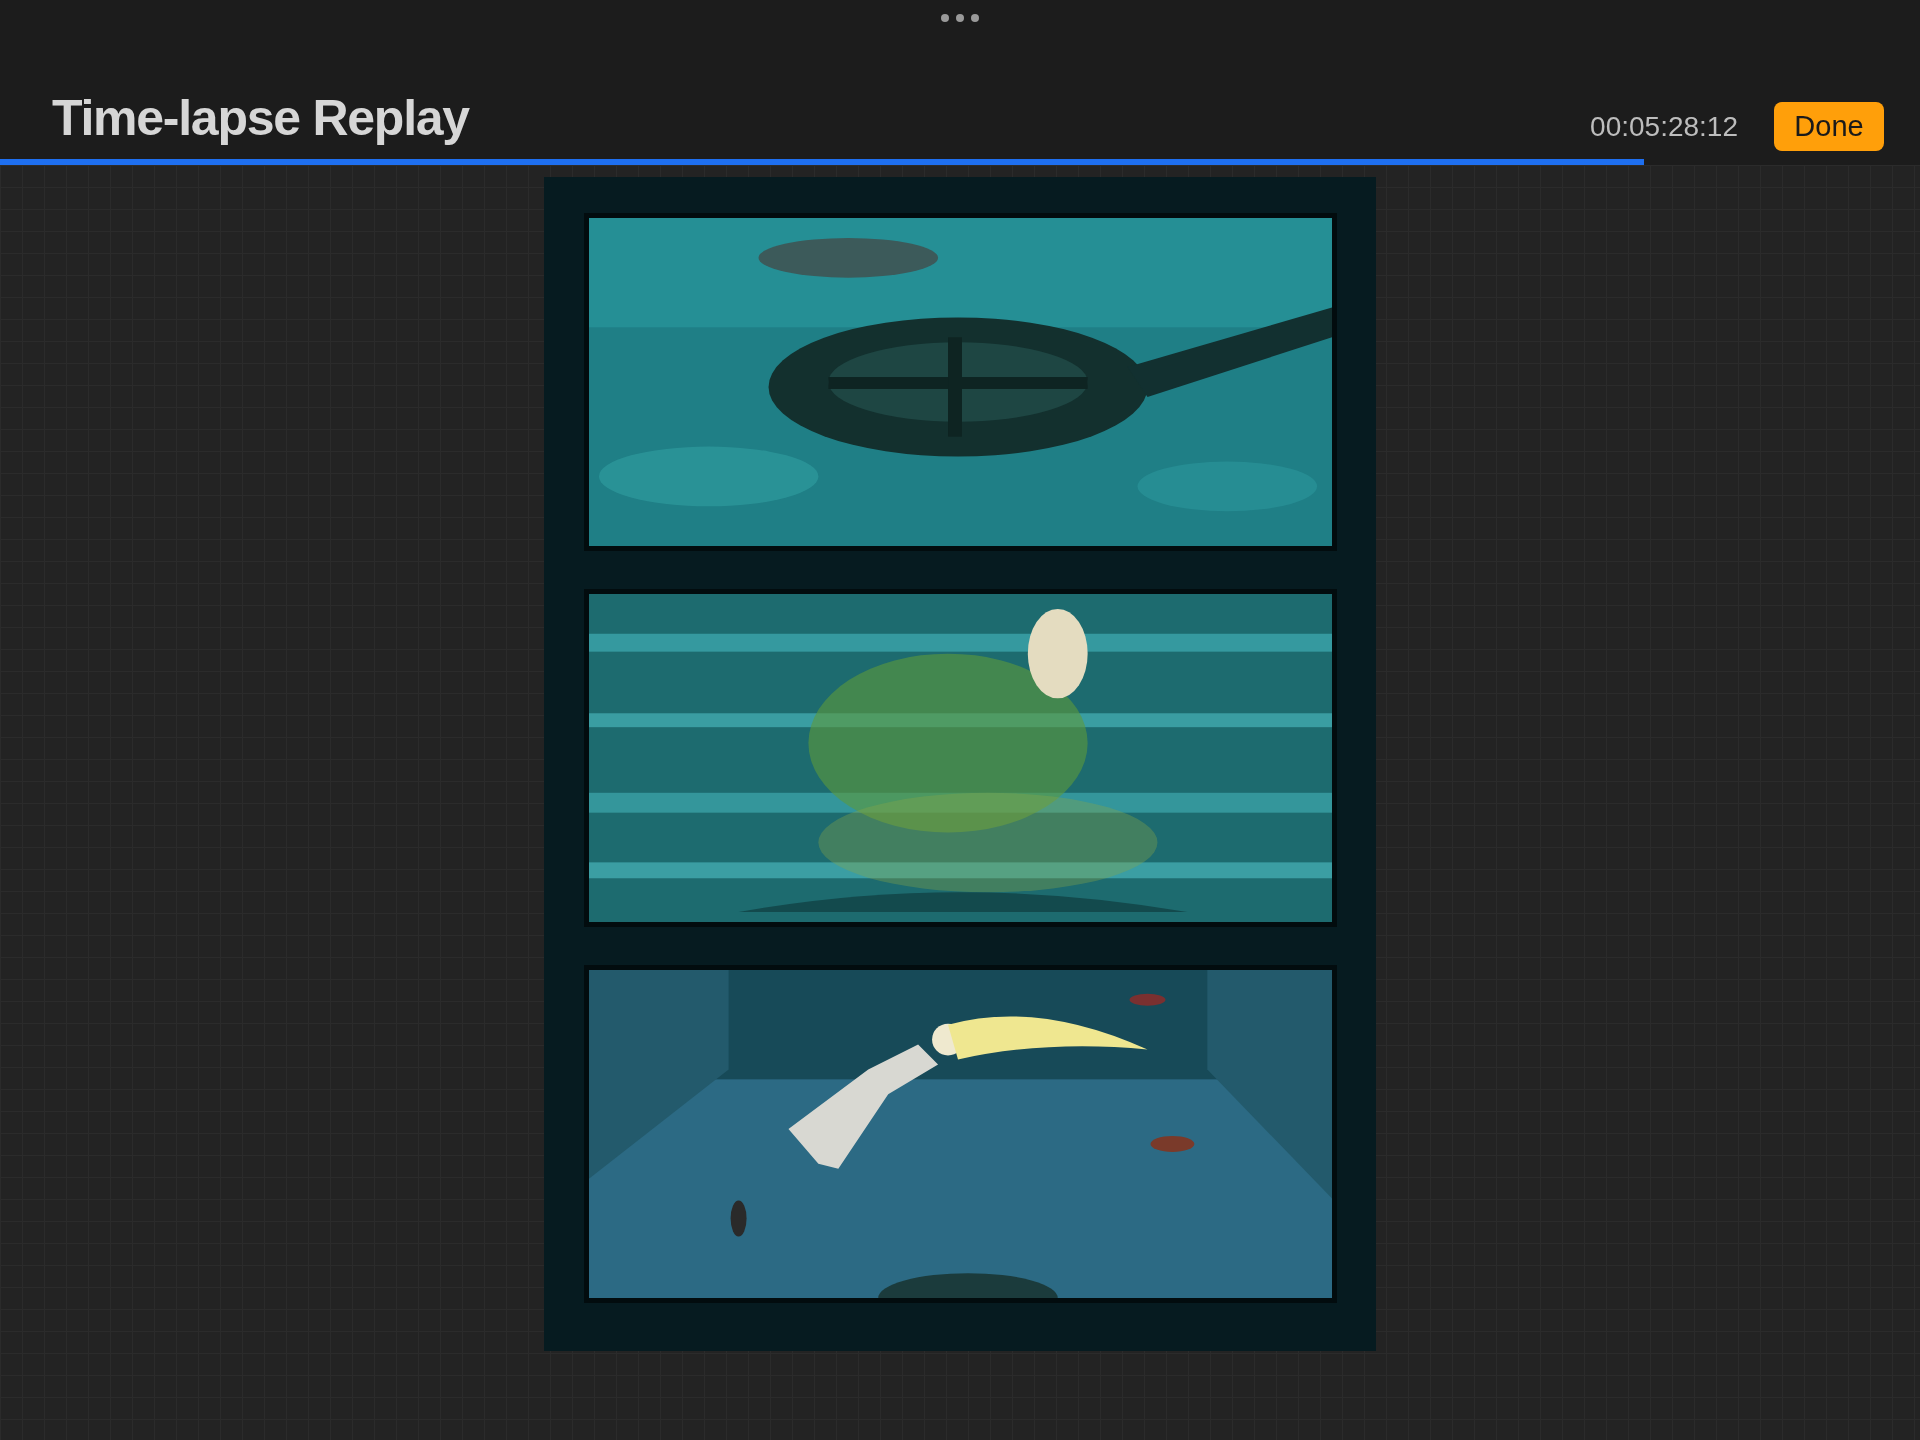  Describe the element at coordinates (1664, 126) in the screenshot. I see `timestamp: 00:05:28:12` at that location.